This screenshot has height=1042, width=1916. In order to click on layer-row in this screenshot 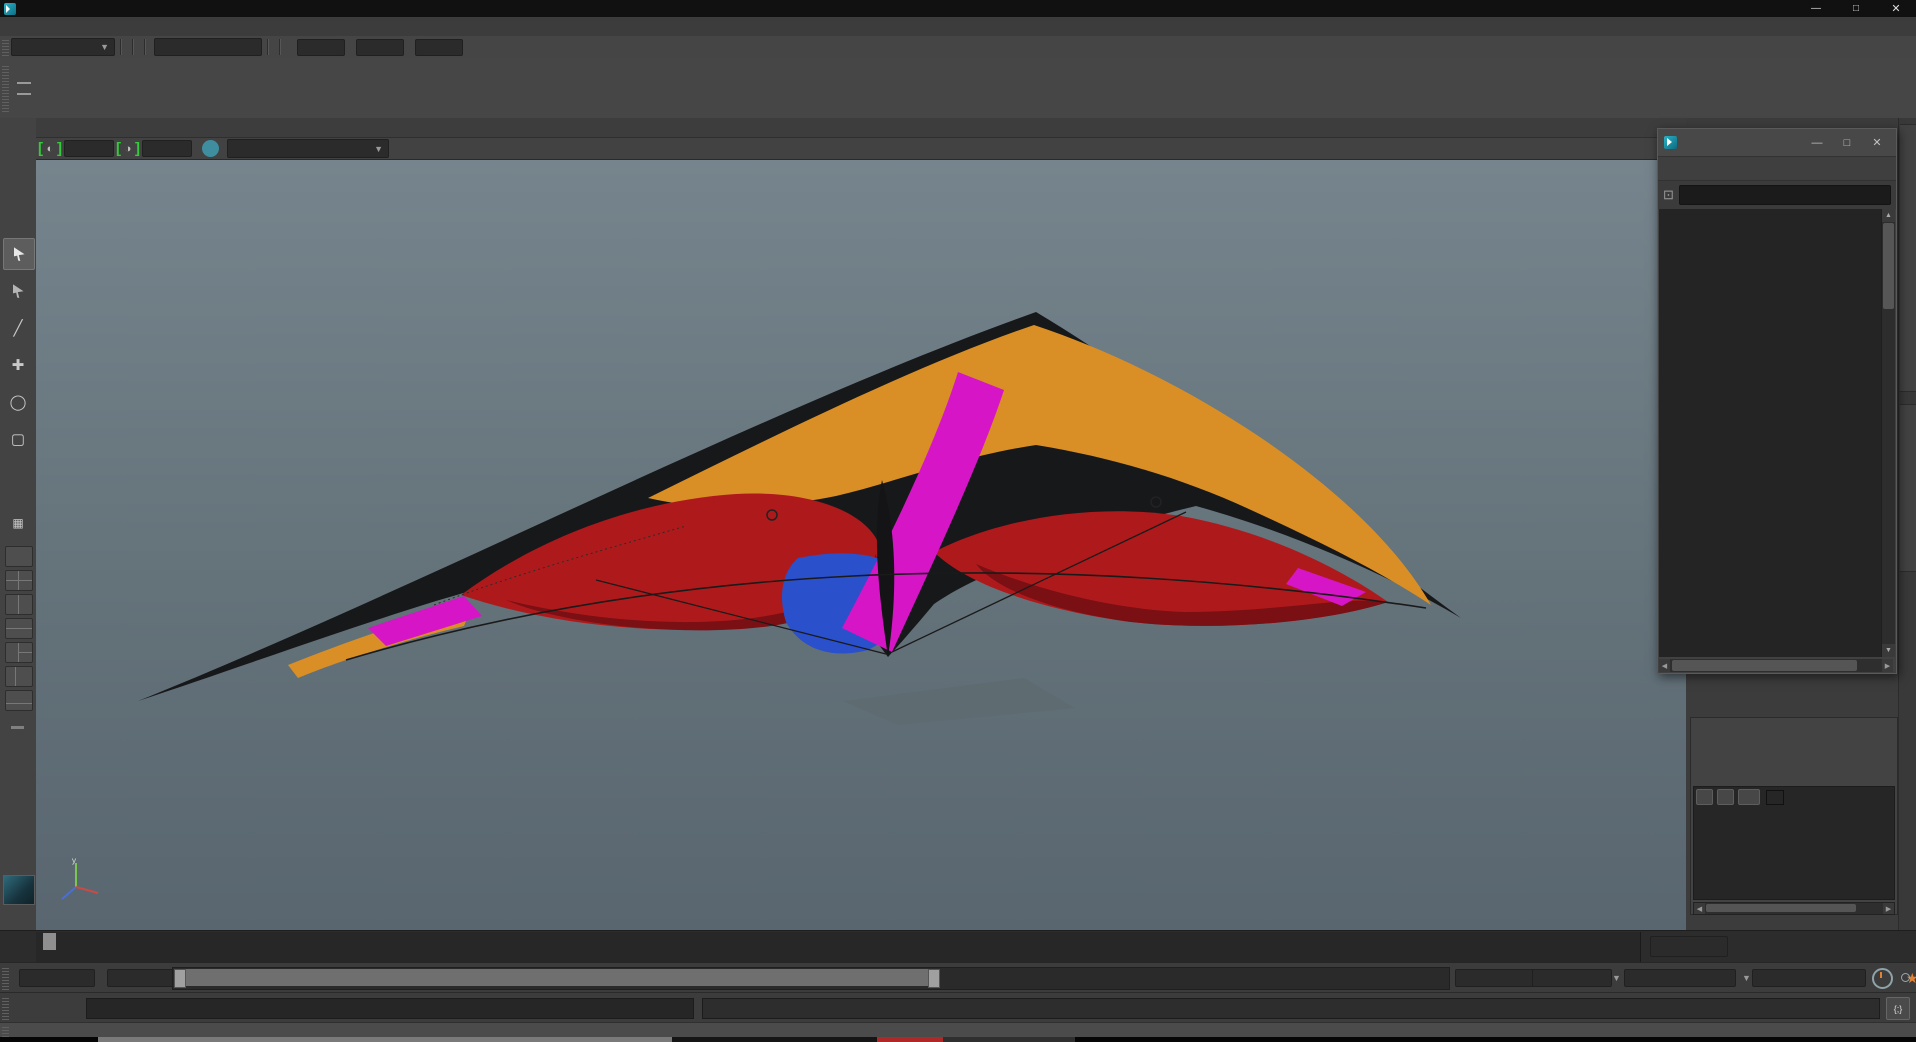, I will do `click(1794, 797)`.